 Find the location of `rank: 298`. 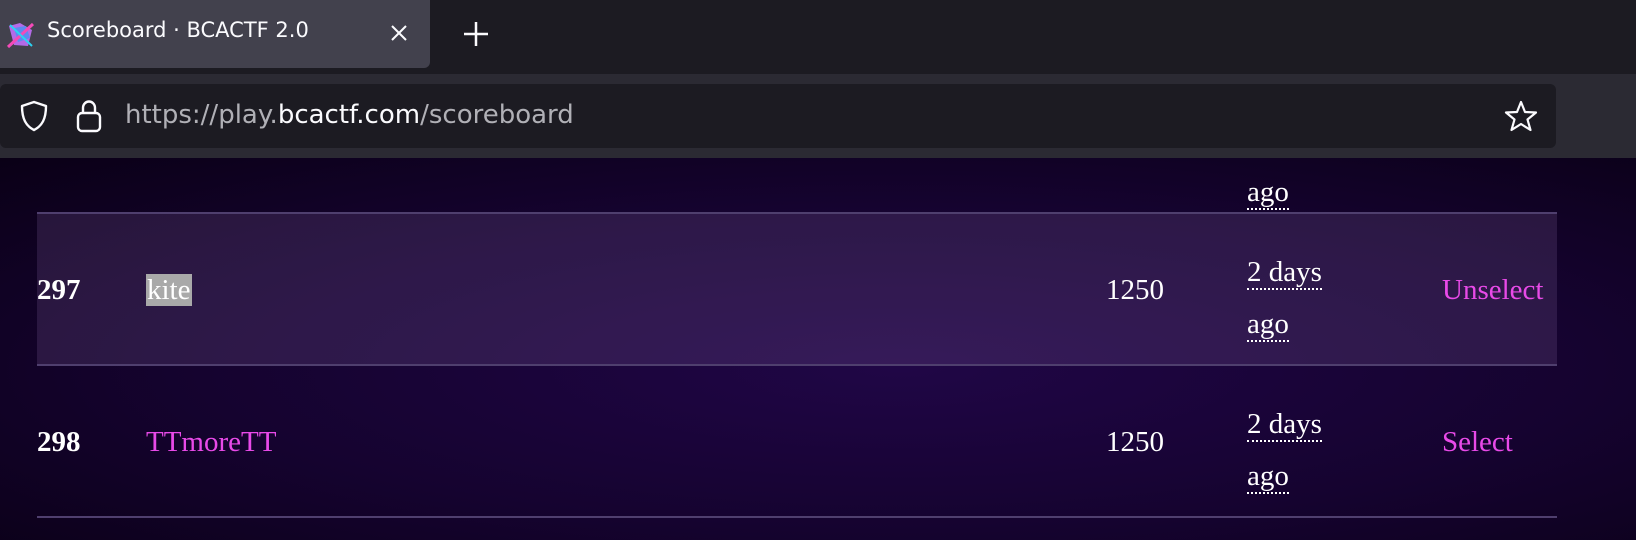

rank: 298 is located at coordinates (59, 442).